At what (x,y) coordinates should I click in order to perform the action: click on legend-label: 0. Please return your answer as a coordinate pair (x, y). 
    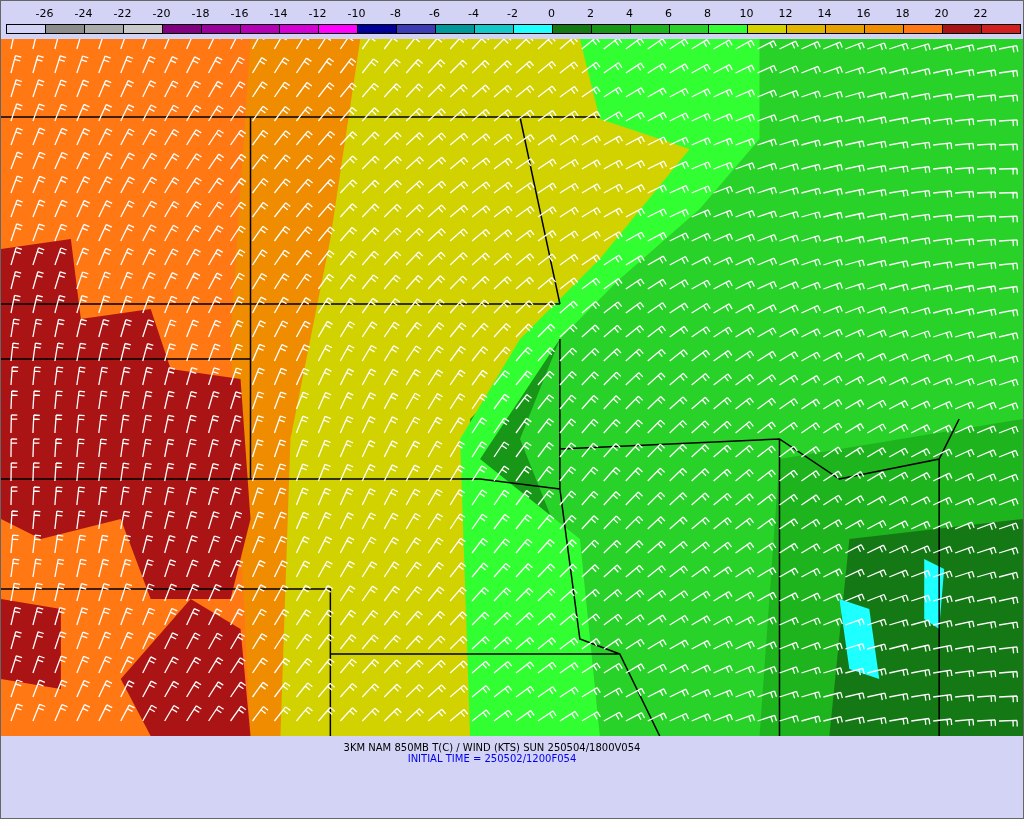
    Looking at the image, I should click on (551, 14).